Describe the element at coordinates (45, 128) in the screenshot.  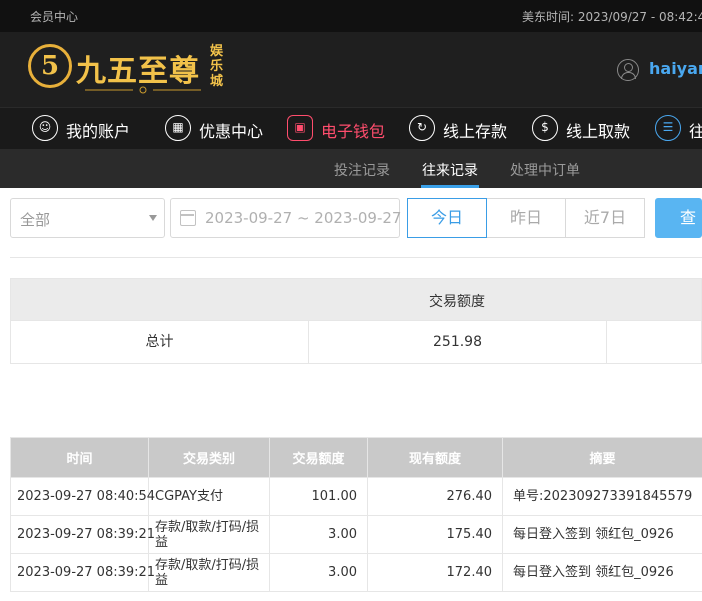
I see `user-icon: ☺` at that location.